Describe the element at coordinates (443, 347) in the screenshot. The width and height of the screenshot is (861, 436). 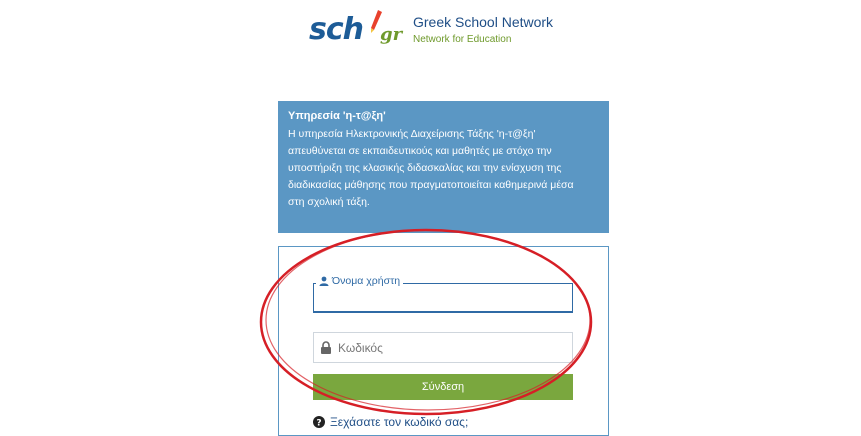
I see `password-field: Κωδικός` at that location.